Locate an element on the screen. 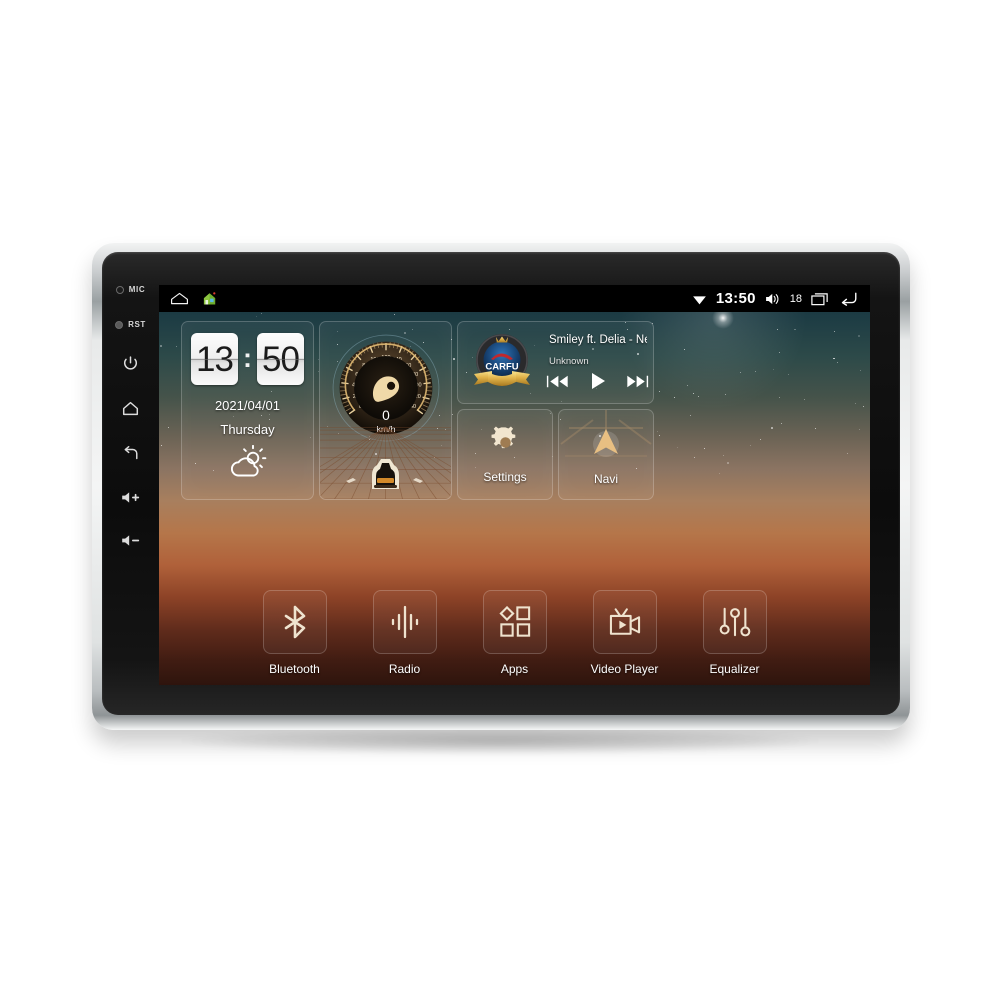  partly-cloudy-icon is located at coordinates (248, 461).